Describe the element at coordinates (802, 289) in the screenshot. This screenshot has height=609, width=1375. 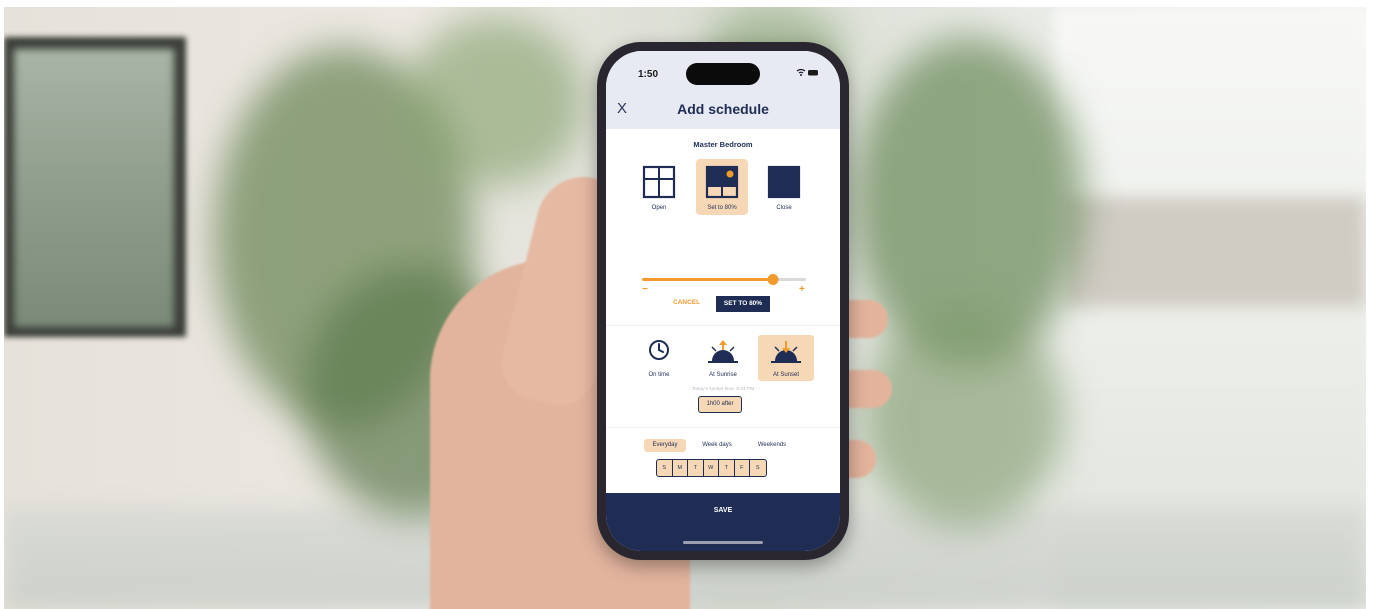
I see `slider-plus: +` at that location.